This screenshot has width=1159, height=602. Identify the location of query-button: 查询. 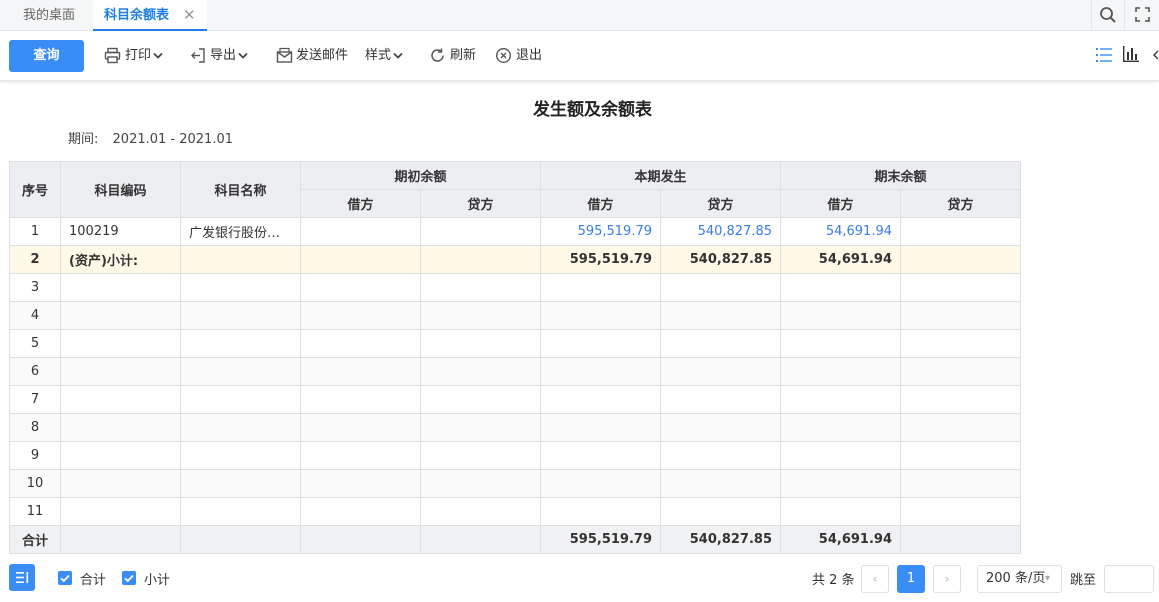
(46, 56).